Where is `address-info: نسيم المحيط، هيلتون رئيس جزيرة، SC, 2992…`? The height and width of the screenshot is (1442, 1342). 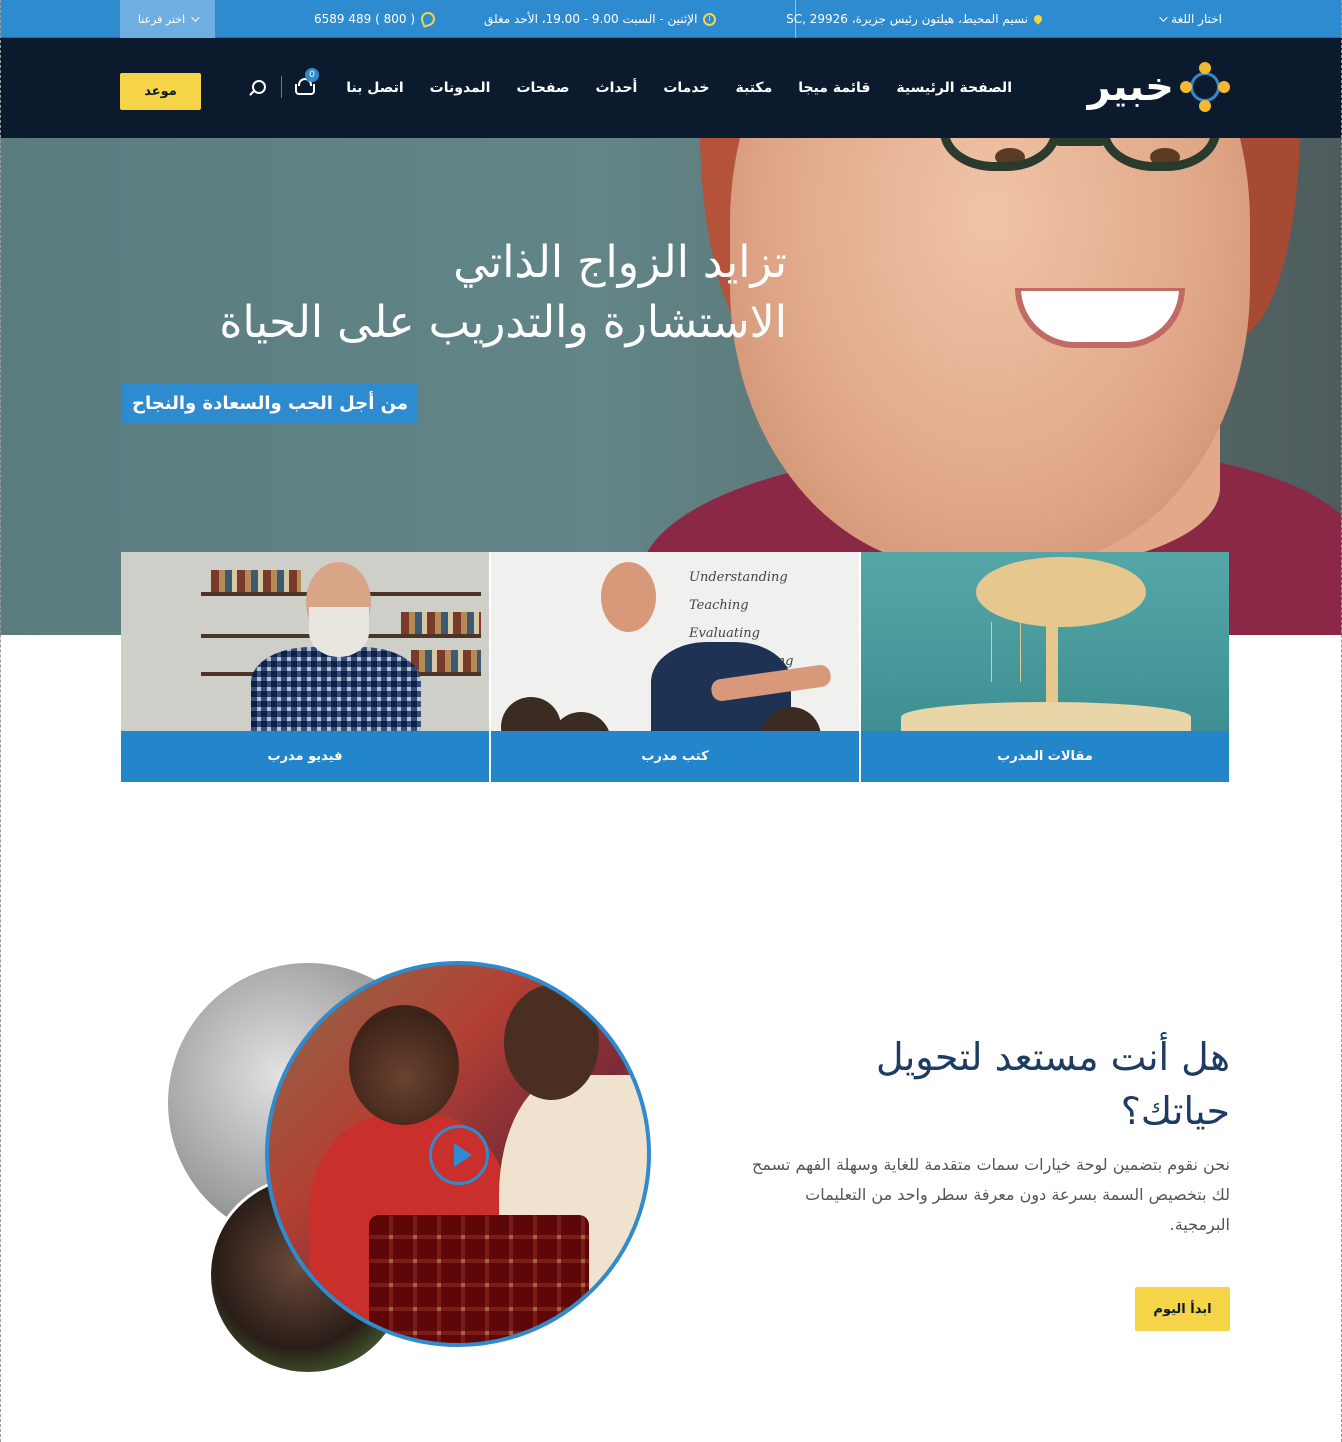
address-info: نسيم المحيط، هيلتون رئيس جزيرة، SC, 2992… is located at coordinates (915, 19).